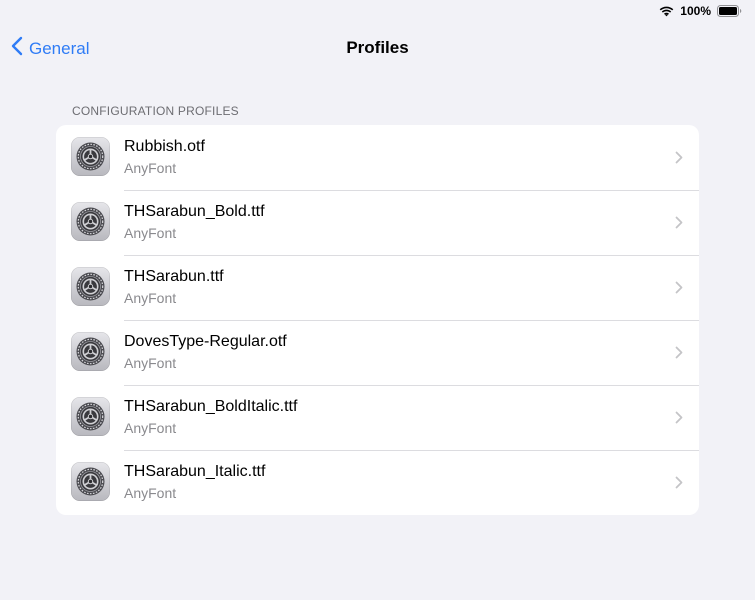  What do you see at coordinates (377, 12) in the screenshot?
I see `status-bar: 100%` at bounding box center [377, 12].